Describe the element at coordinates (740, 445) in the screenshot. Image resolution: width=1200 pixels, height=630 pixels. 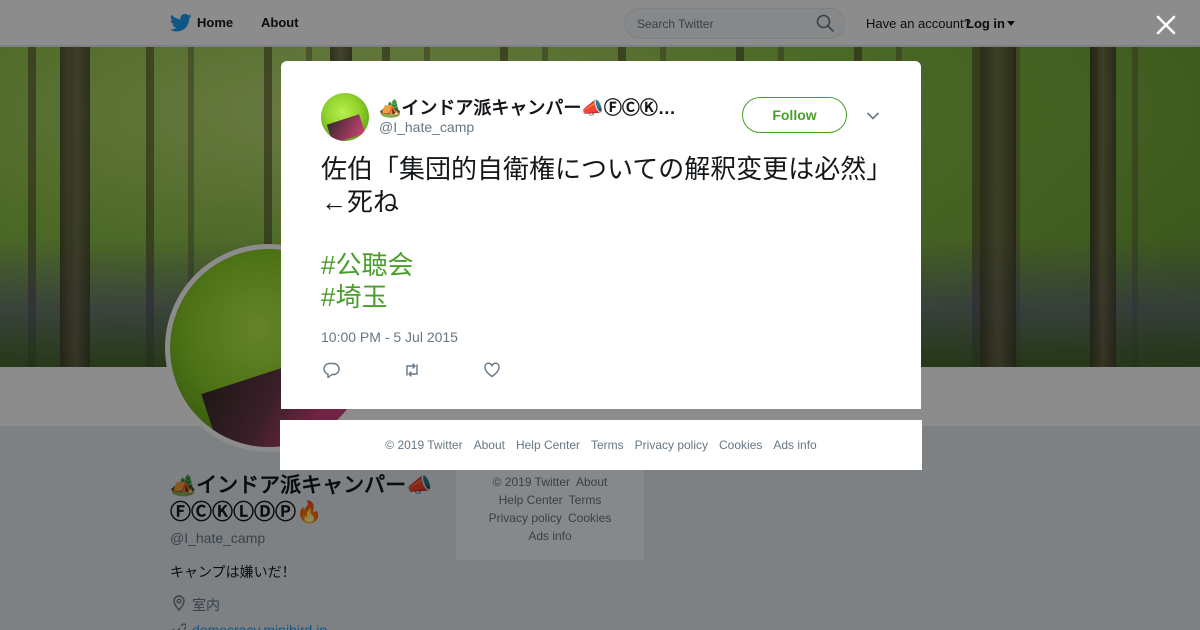
I see `footer-cookies-link: Cookies` at that location.